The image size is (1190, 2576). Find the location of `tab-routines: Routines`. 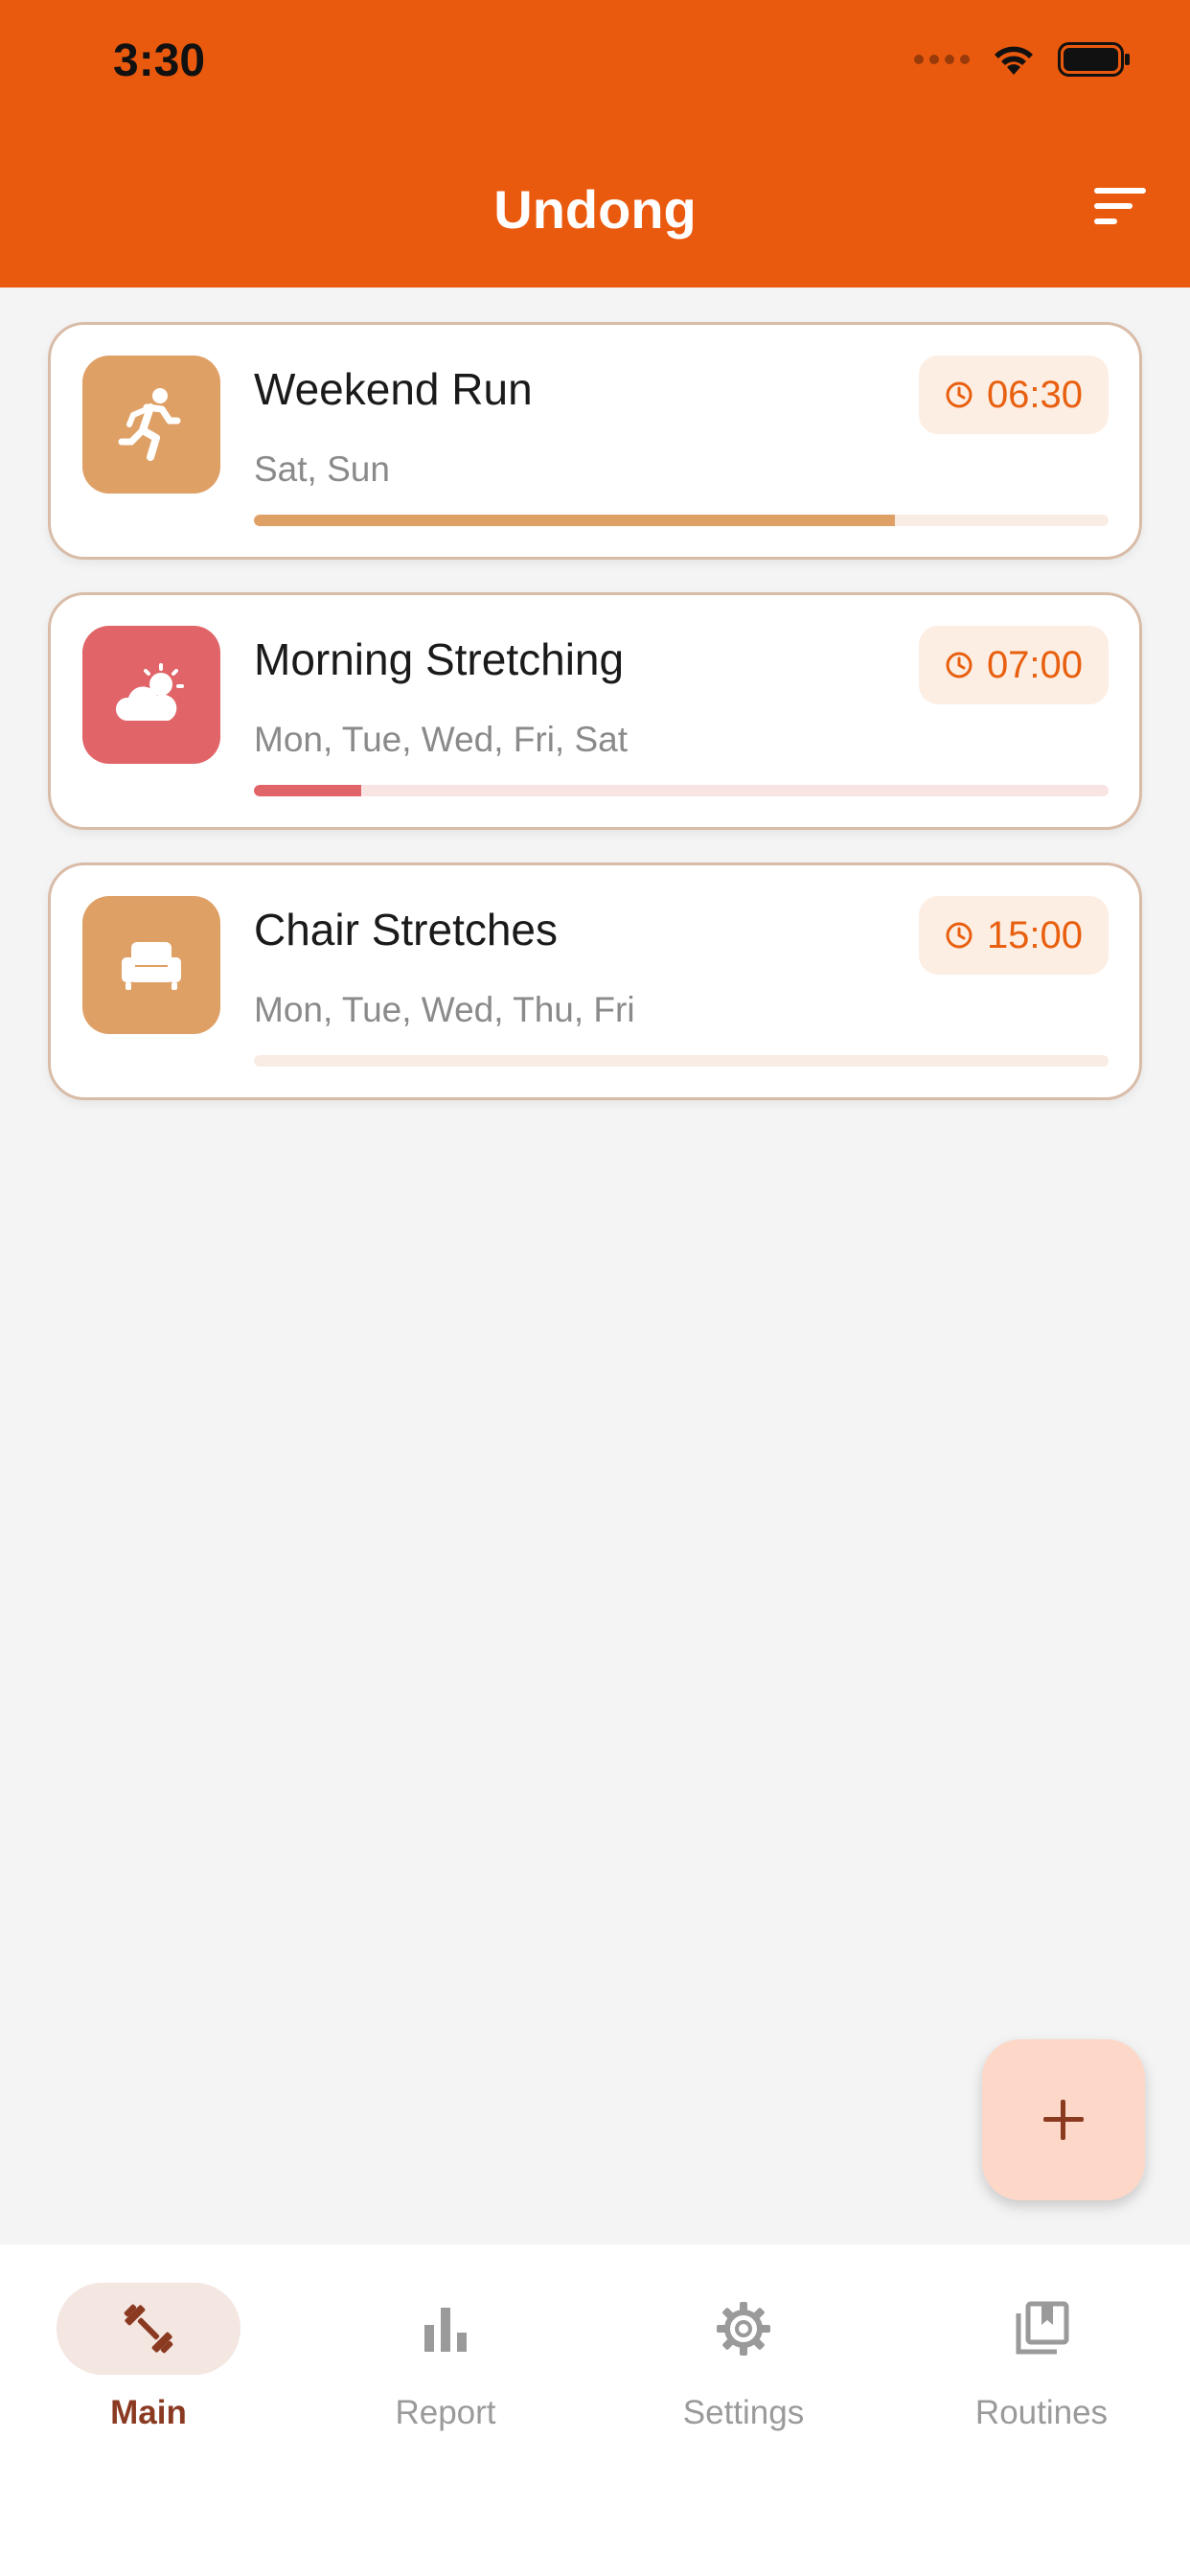

tab-routines: Routines is located at coordinates (1041, 2369).